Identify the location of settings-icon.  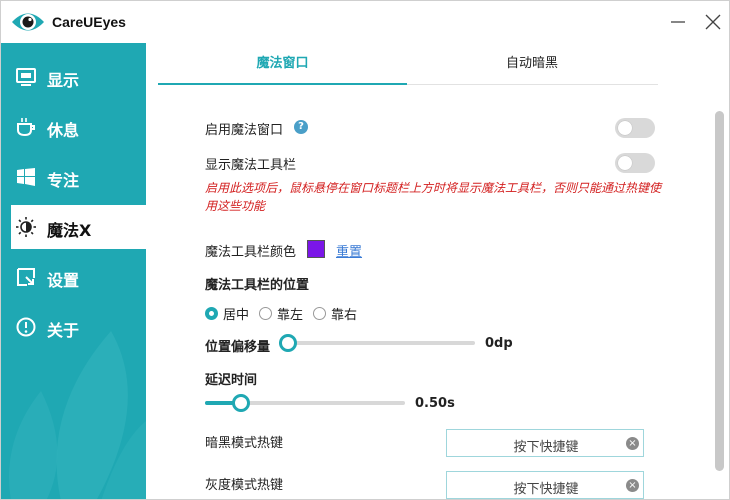
(26, 277).